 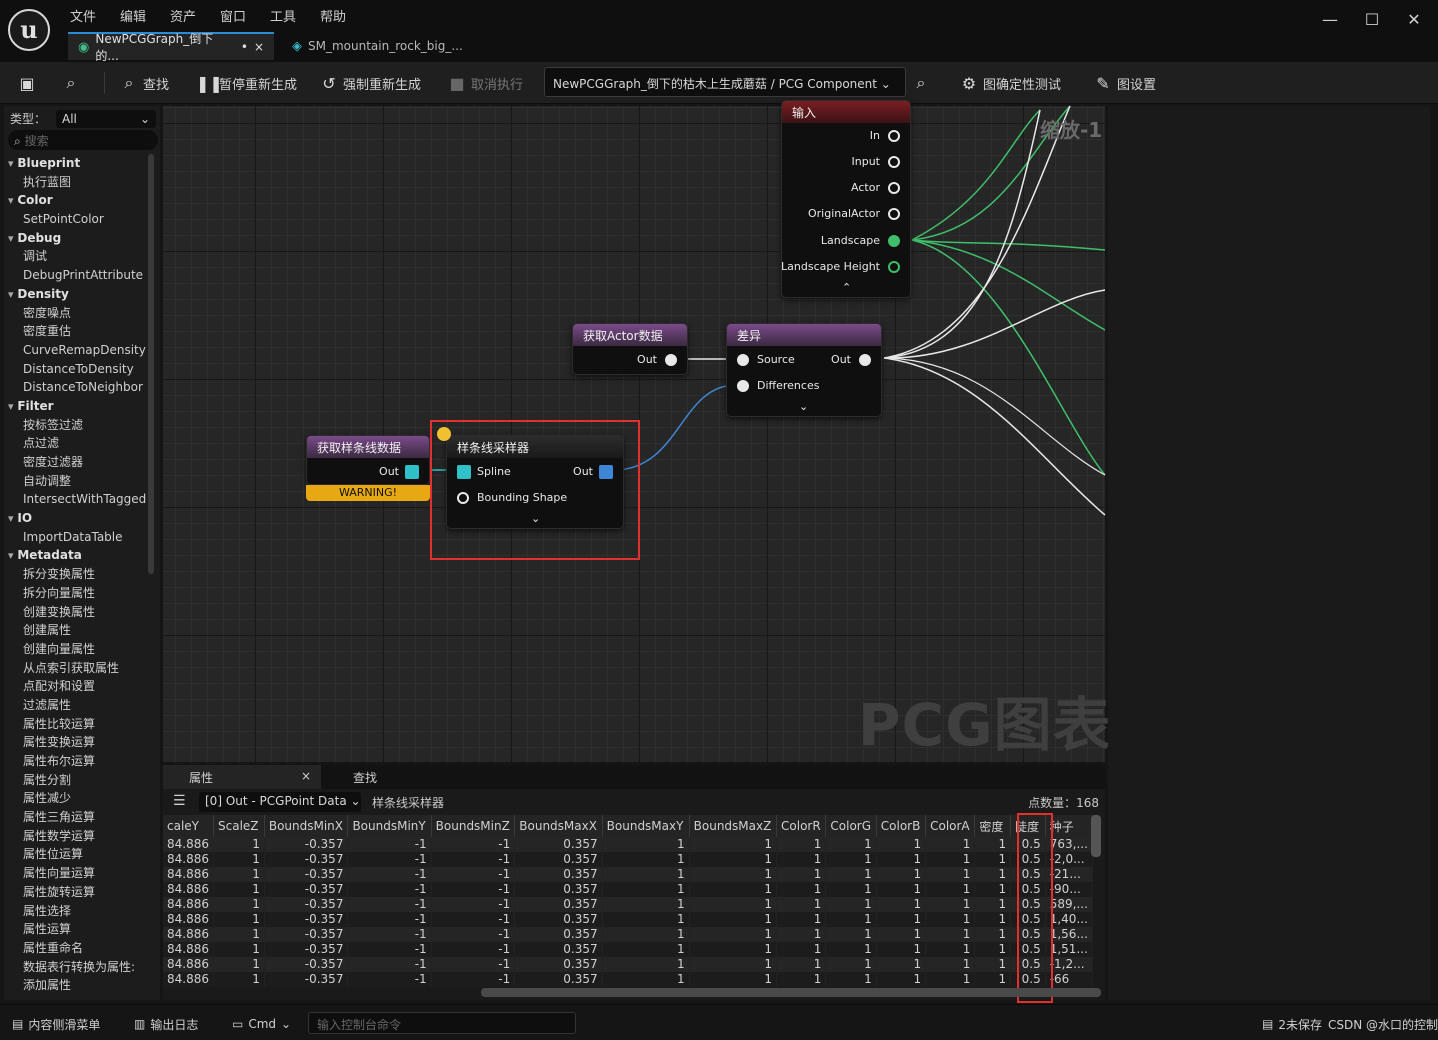 I want to click on pin-source, so click(x=743, y=360).